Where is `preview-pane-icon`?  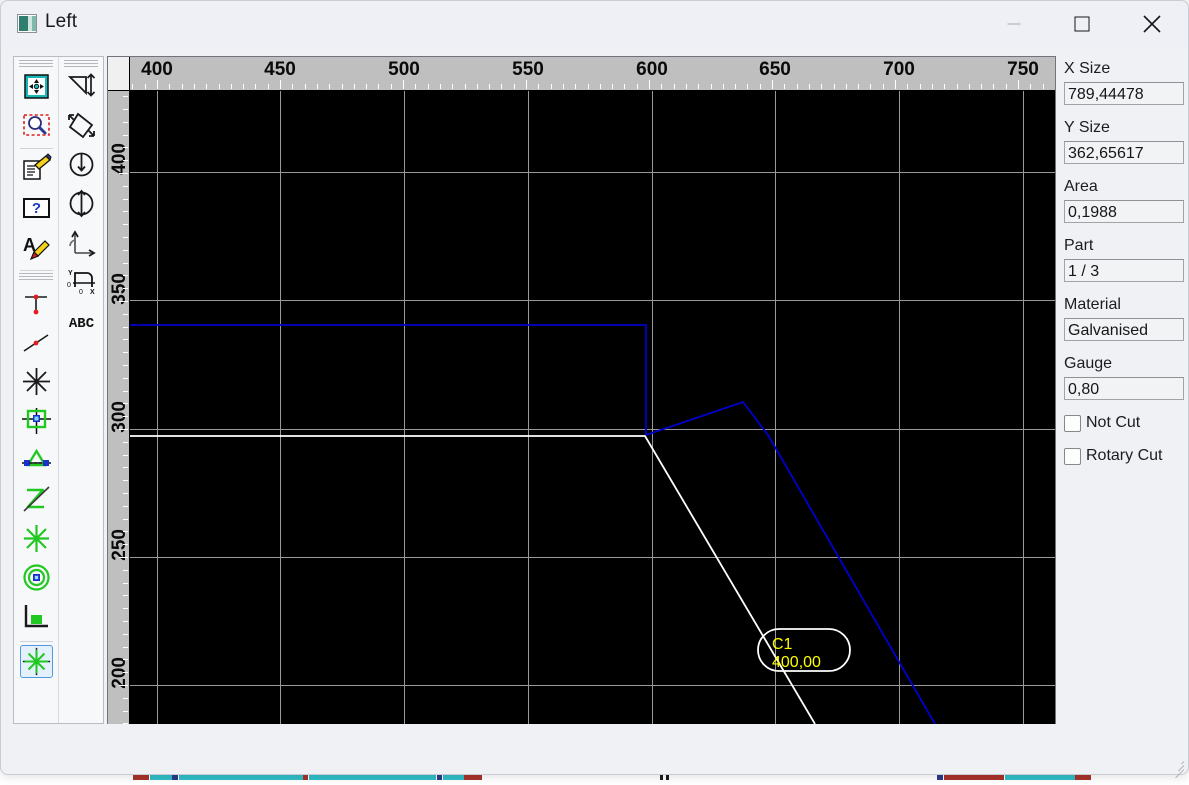
preview-pane-icon is located at coordinates (27, 23).